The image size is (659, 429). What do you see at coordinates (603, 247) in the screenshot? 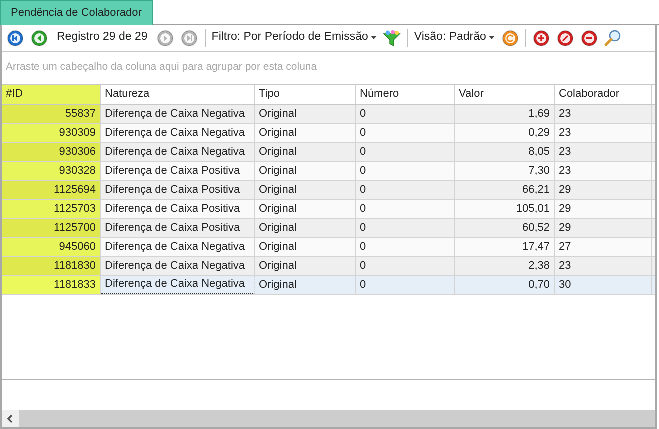
I see `table-cell: 27` at bounding box center [603, 247].